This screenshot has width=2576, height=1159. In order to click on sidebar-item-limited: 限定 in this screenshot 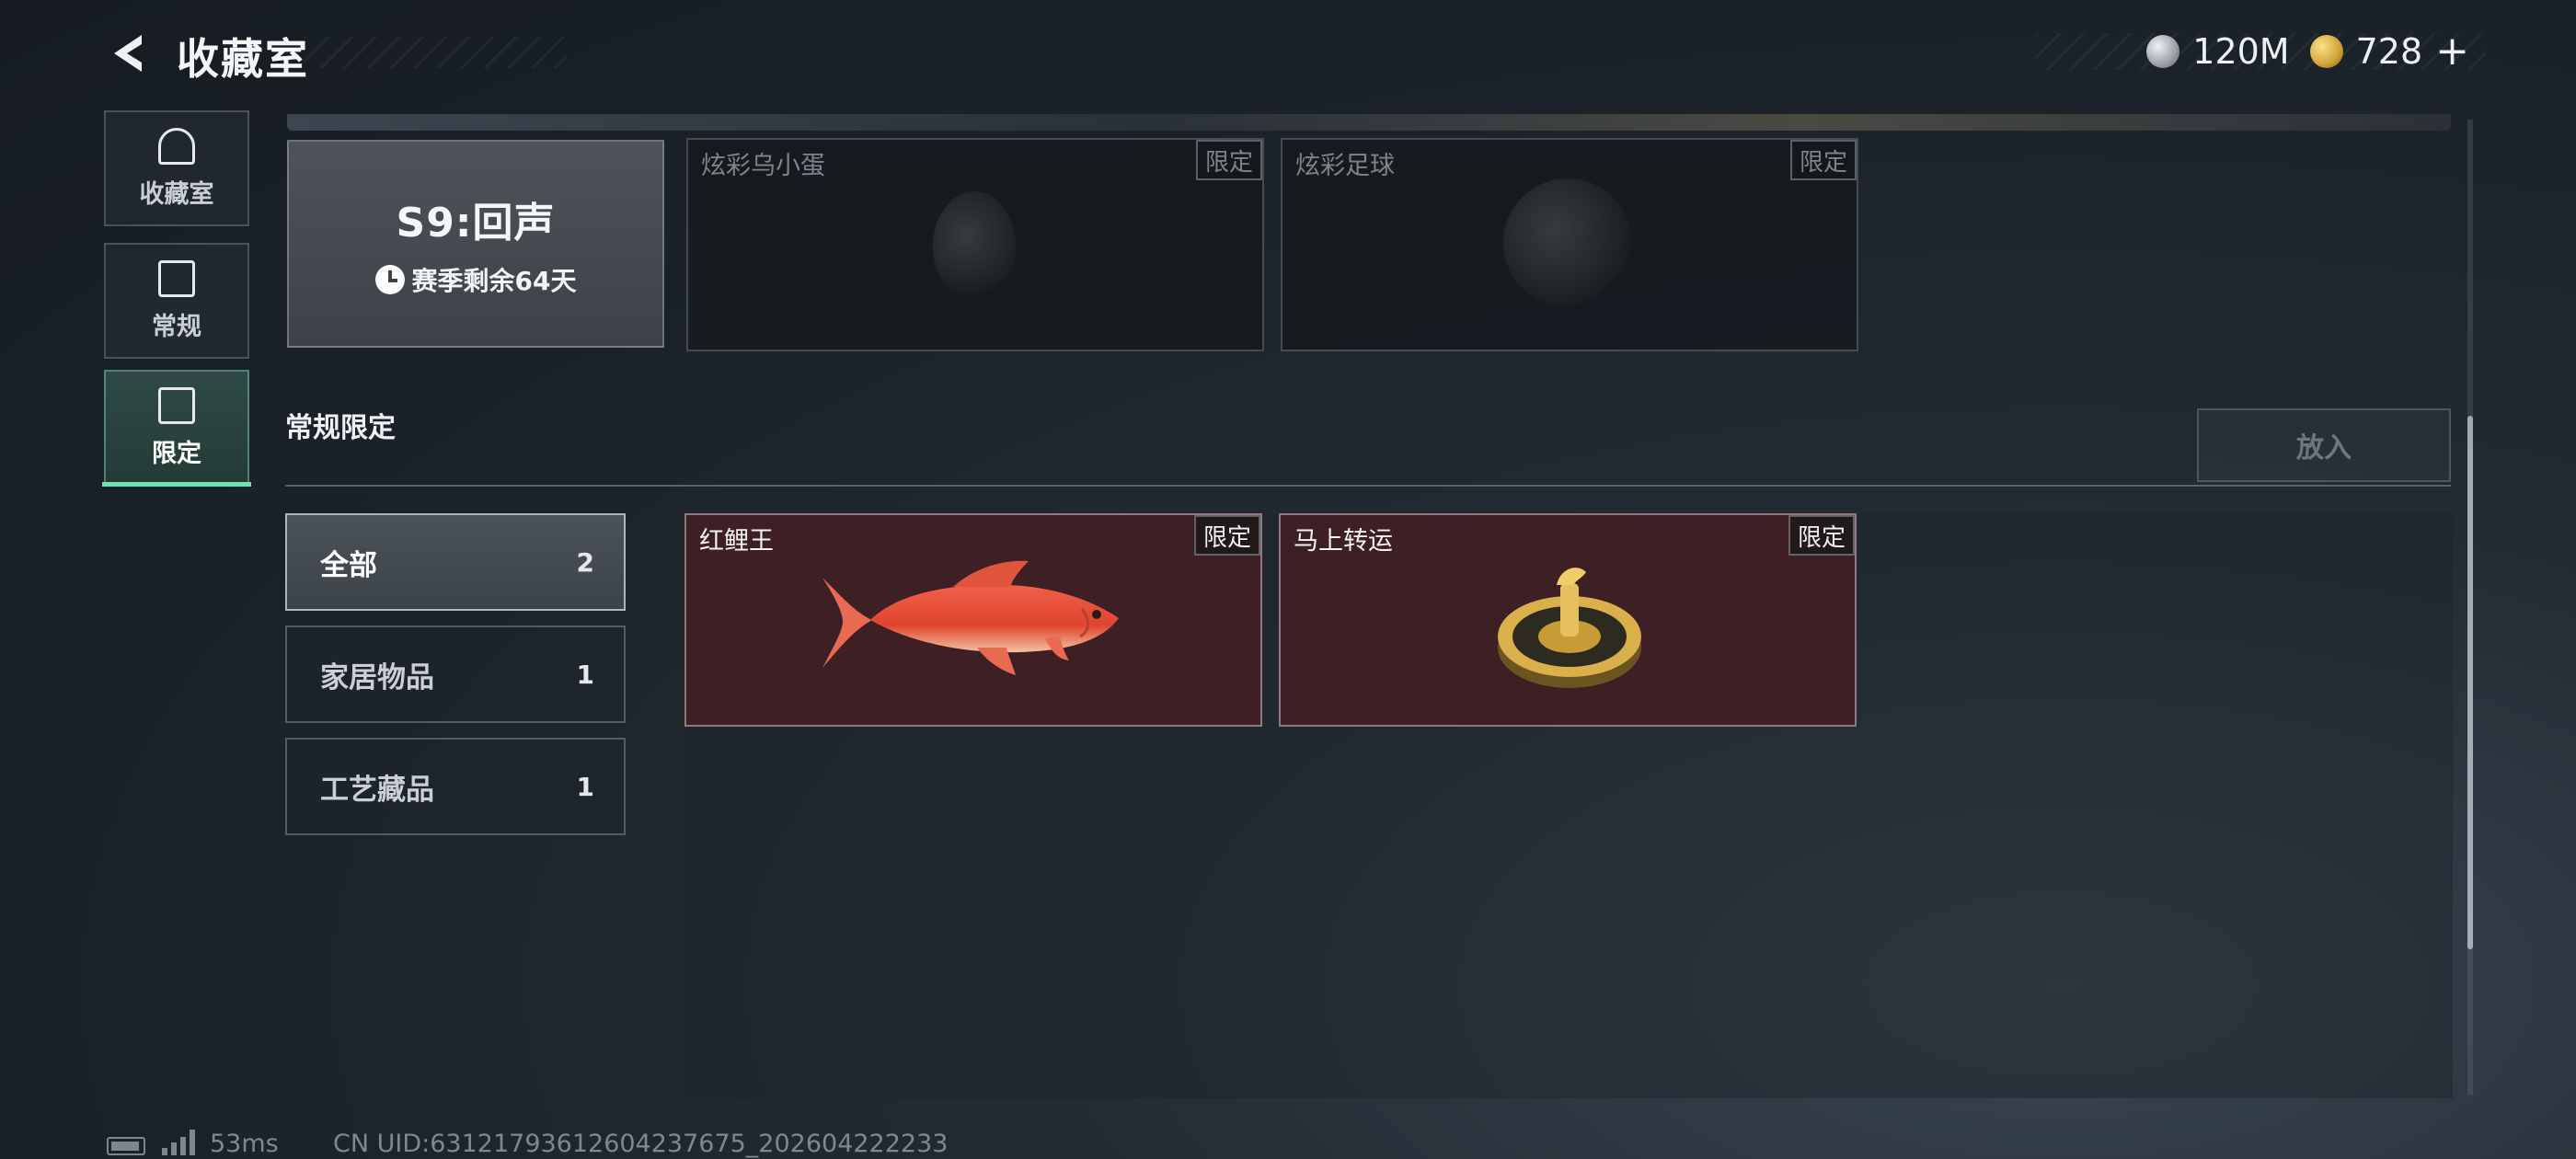, I will do `click(176, 428)`.